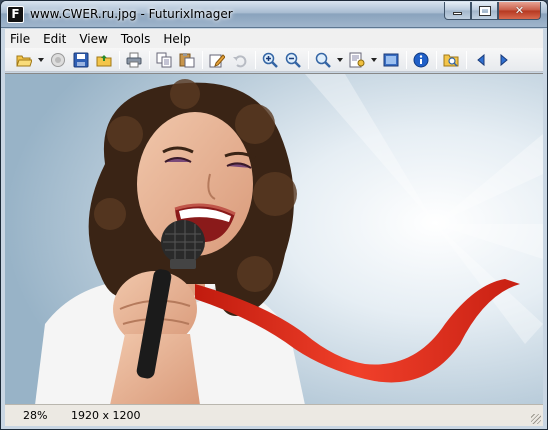 Image resolution: width=548 pixels, height=430 pixels. Describe the element at coordinates (536, 419) in the screenshot. I see `resize-grip-icon` at that location.